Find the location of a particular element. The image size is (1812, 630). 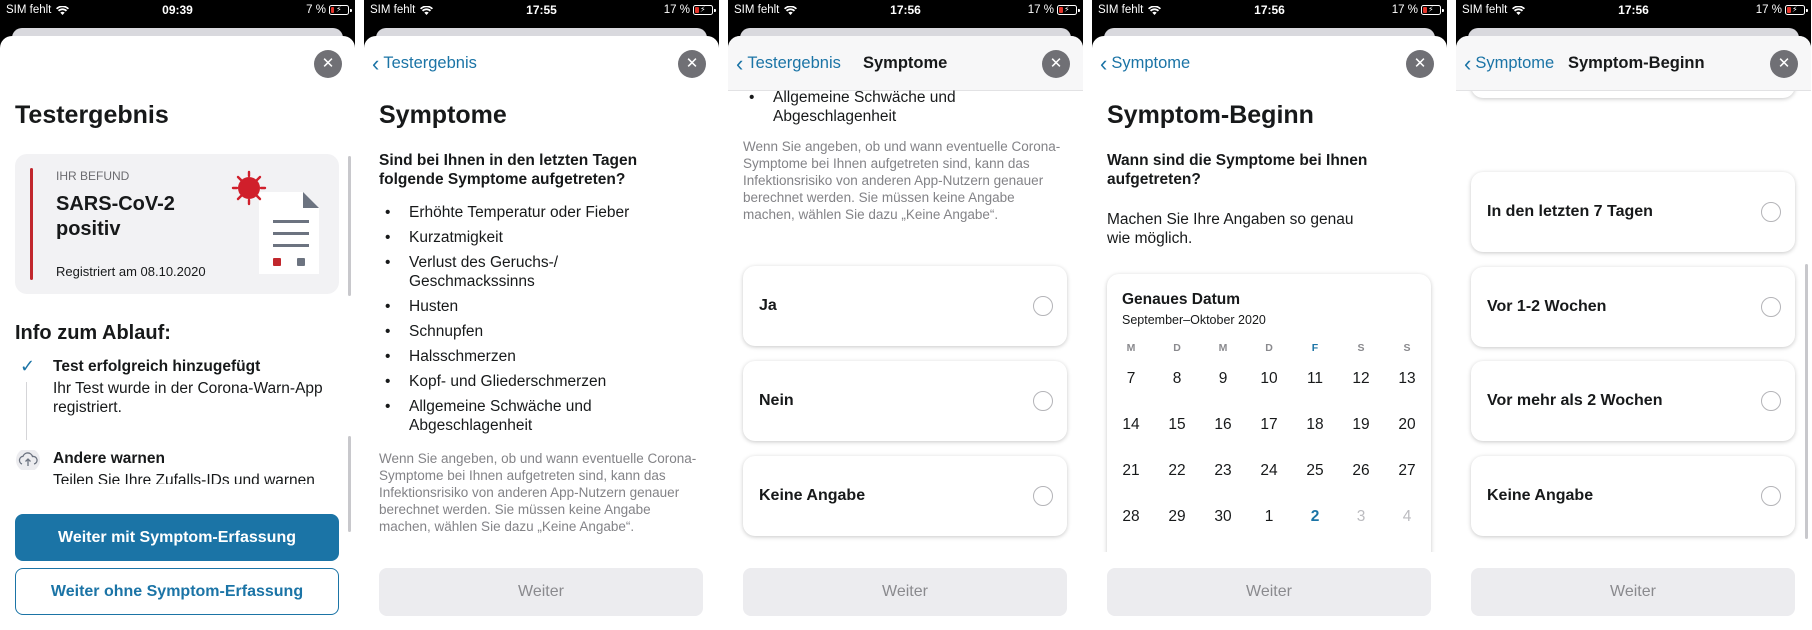

calendar-day: 17 is located at coordinates (1269, 425).